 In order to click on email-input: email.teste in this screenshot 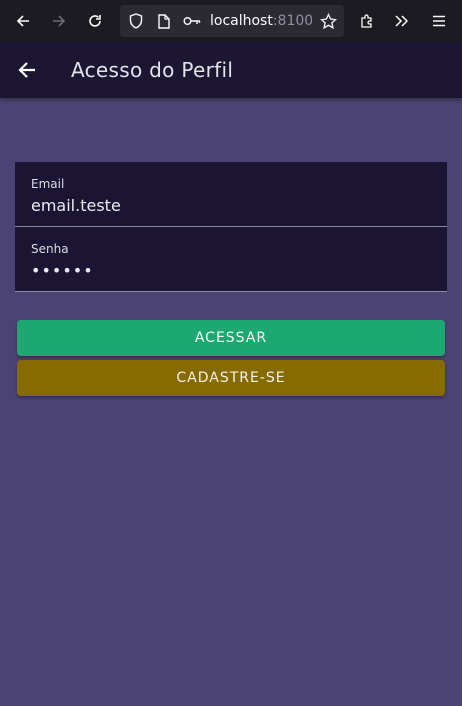, I will do `click(231, 205)`.